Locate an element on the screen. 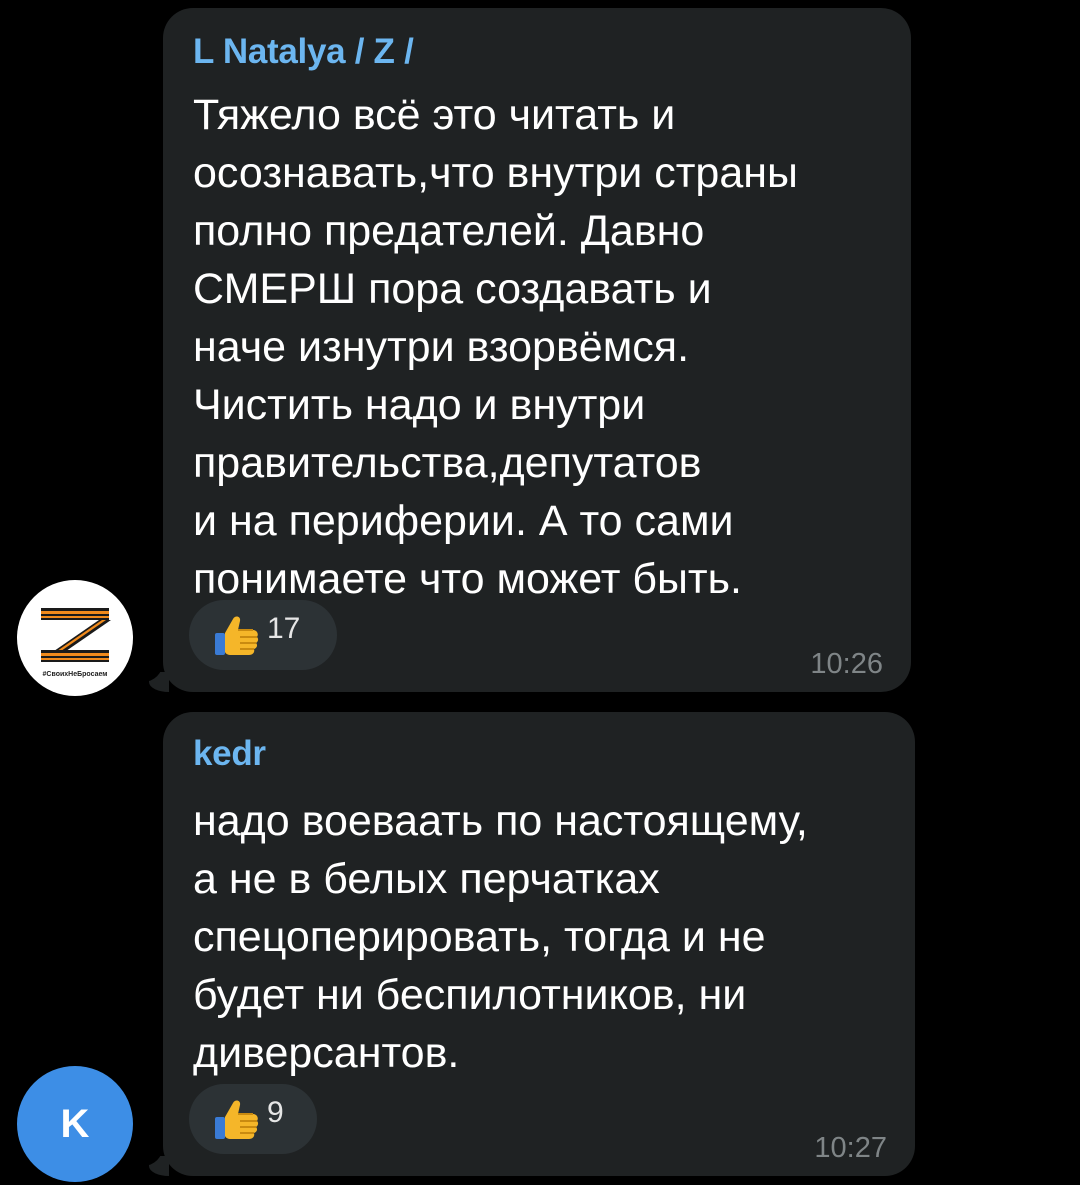 Image resolution: width=1080 pixels, height=1185 pixels. z-ribbon-logo-icon: #СвоихНеБросаем is located at coordinates (76, 643).